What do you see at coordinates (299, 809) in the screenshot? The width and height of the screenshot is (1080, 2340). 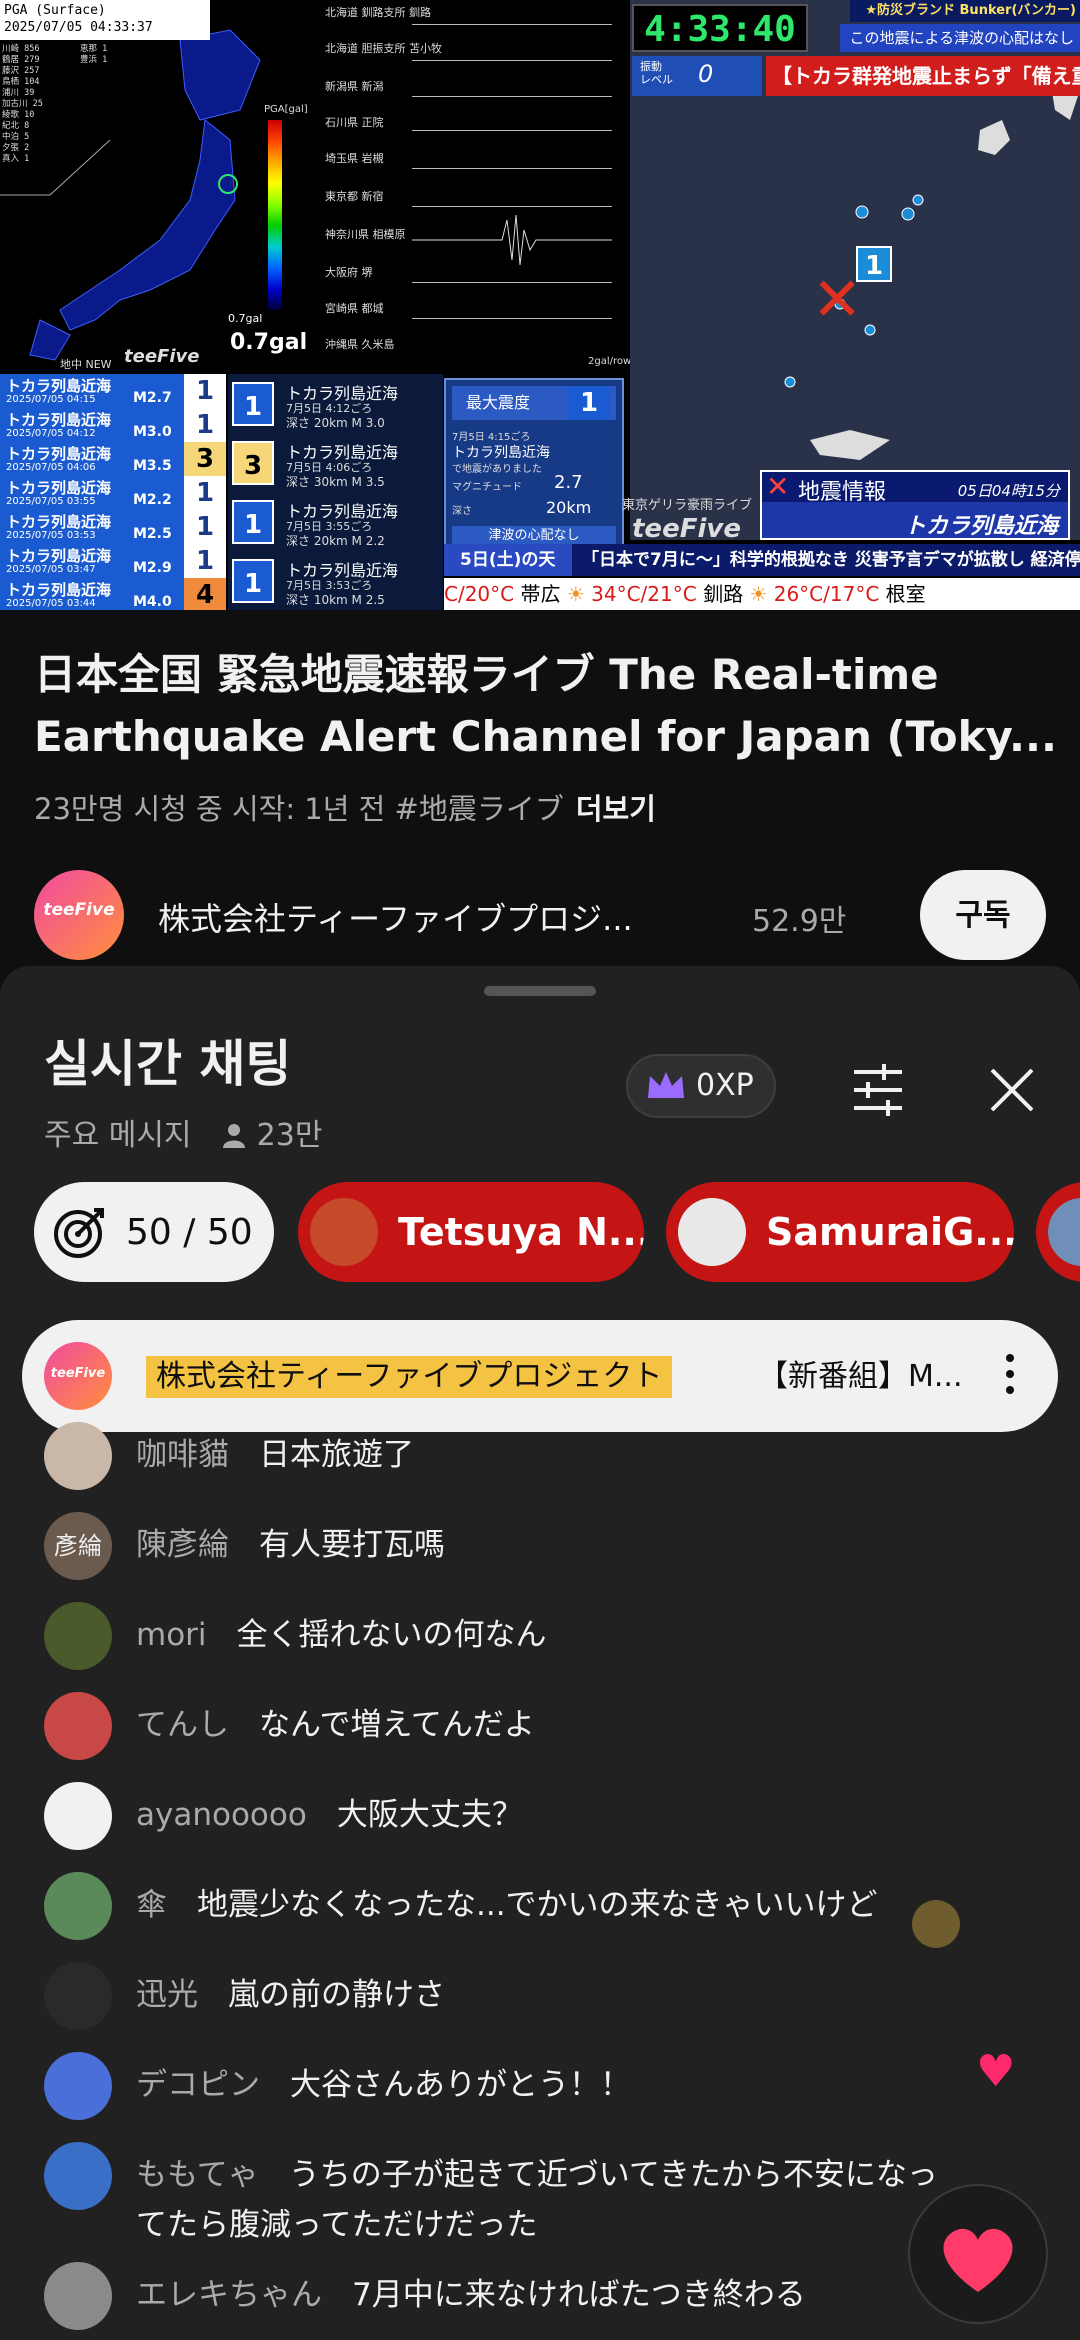 I see `video-meta-text: 23만명 시청 중 시작: 1년 전 #地震ライブ` at bounding box center [299, 809].